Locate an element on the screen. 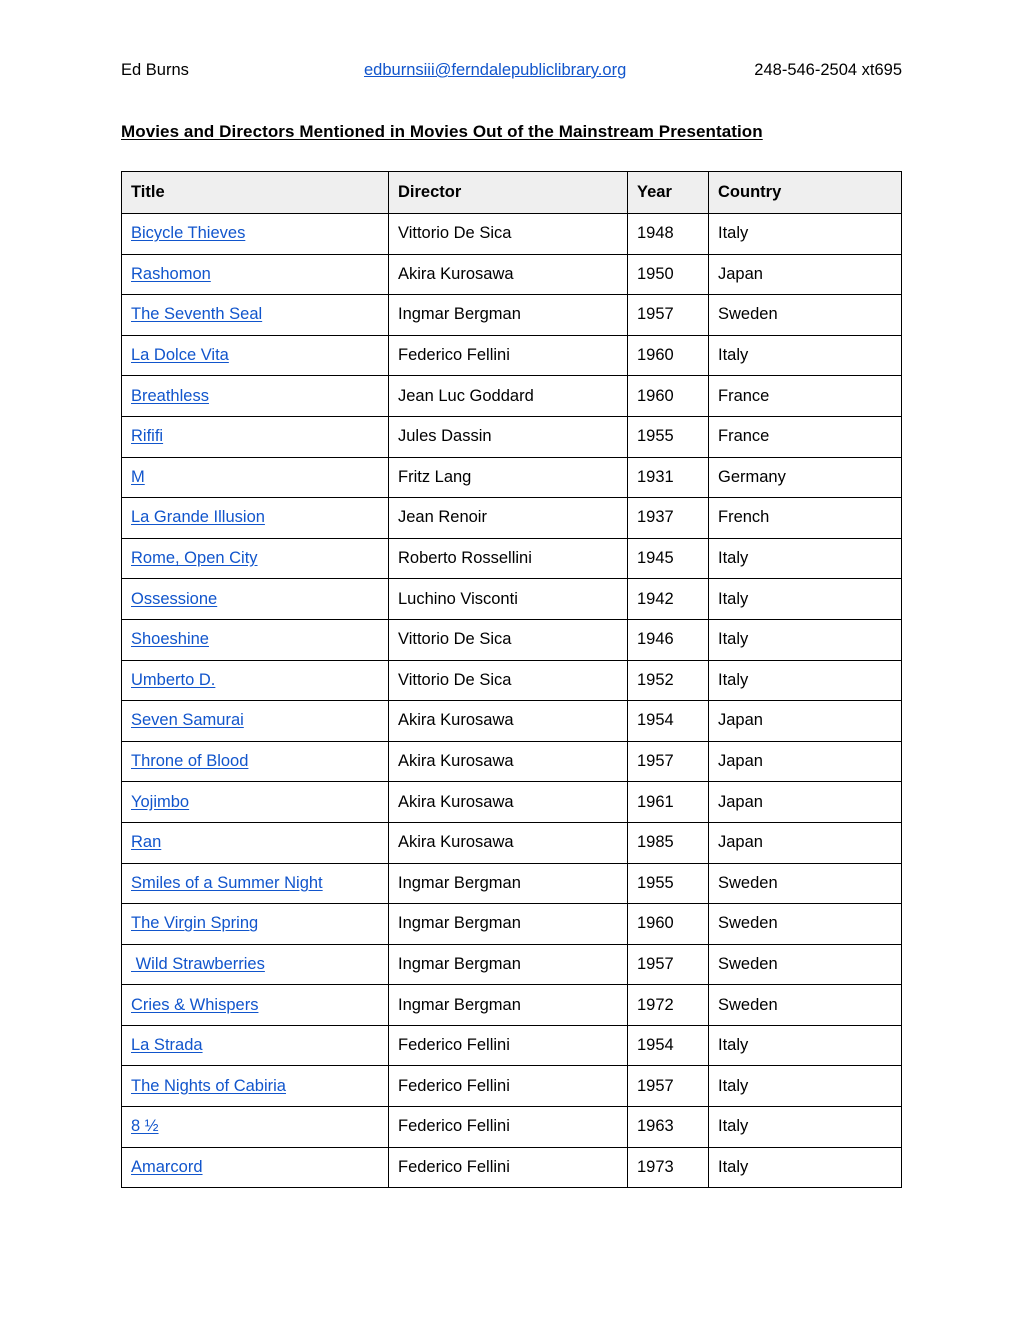 This screenshot has width=1020, height=1320. movie-title-link: Rififi is located at coordinates (147, 436).